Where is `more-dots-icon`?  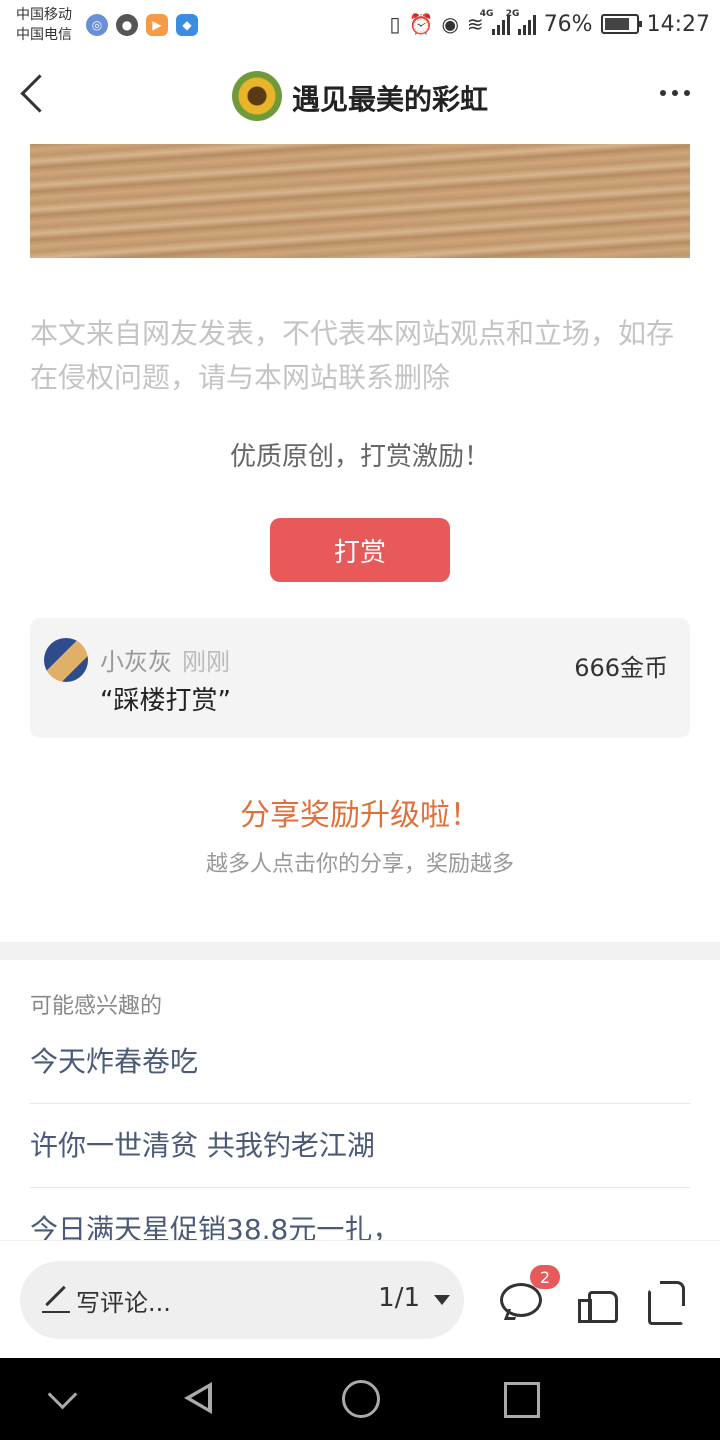
more-dots-icon is located at coordinates (675, 93).